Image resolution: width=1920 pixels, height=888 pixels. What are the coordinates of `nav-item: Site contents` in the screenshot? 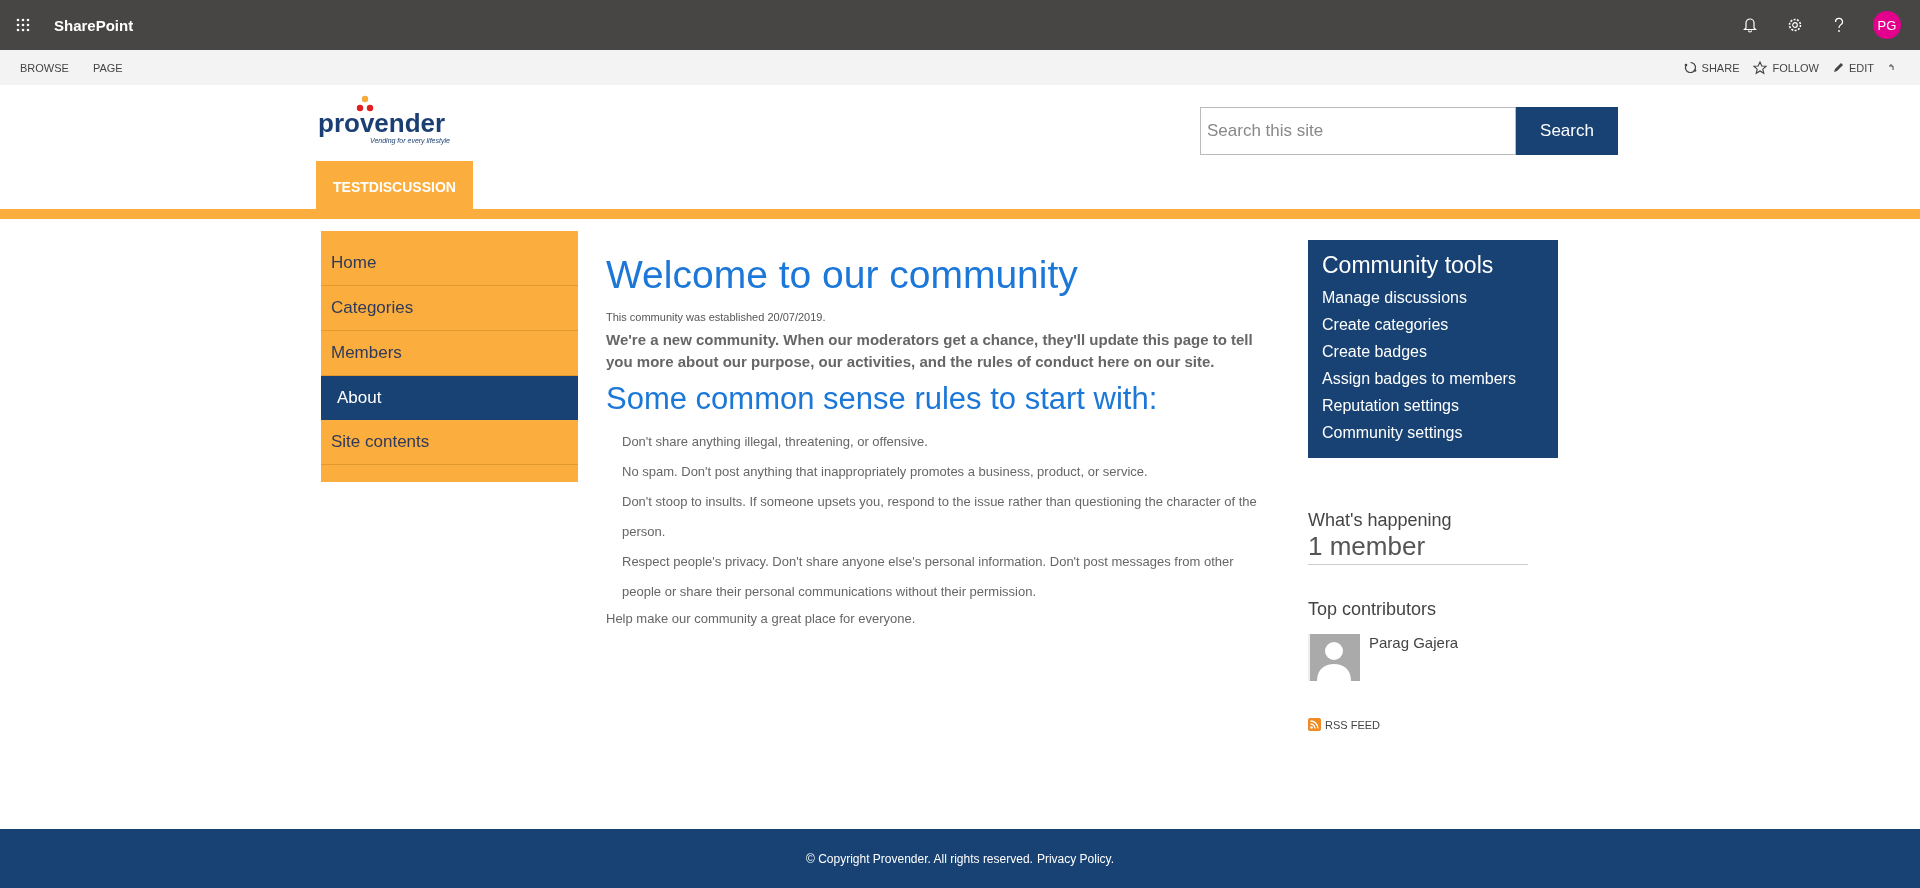 It's located at (449, 442).